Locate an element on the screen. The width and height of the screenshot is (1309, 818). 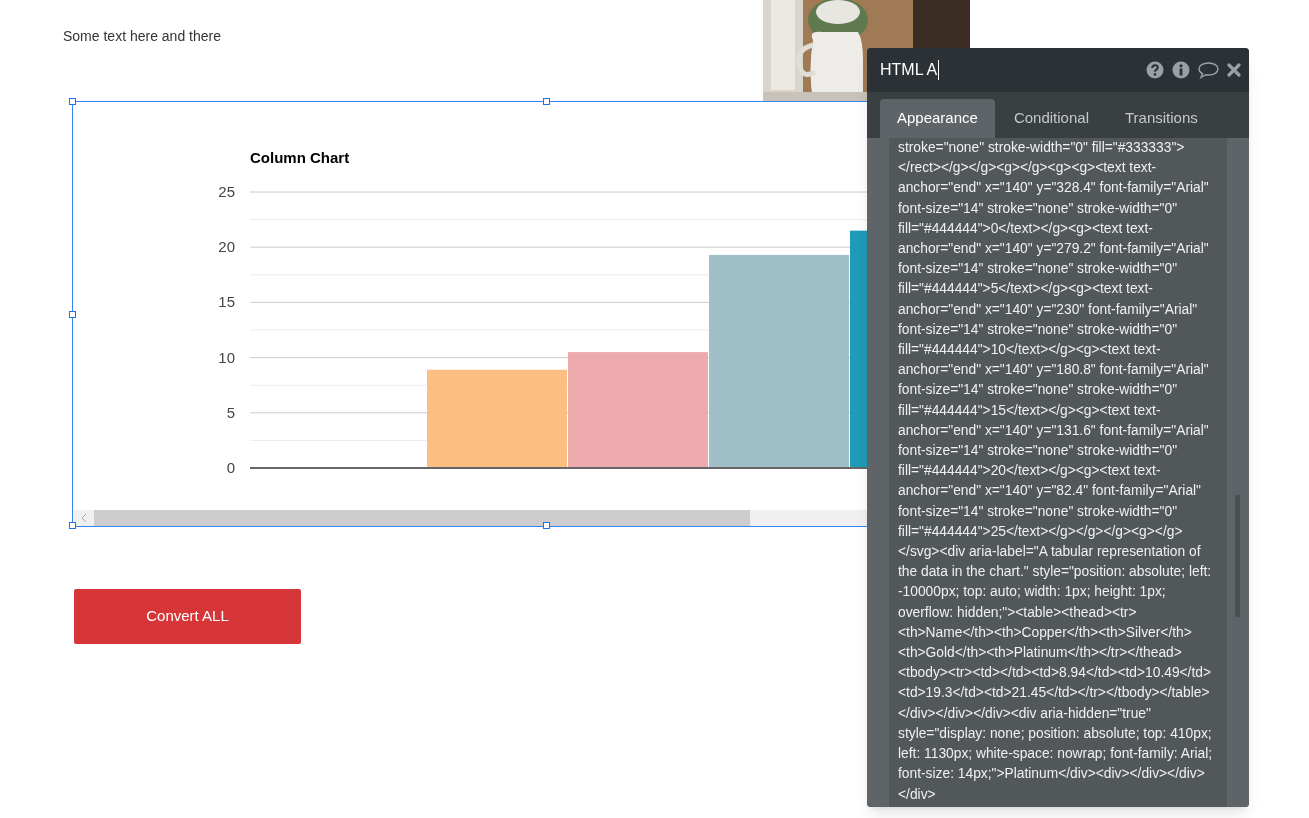
panel-tab: Transitions is located at coordinates (1161, 118).